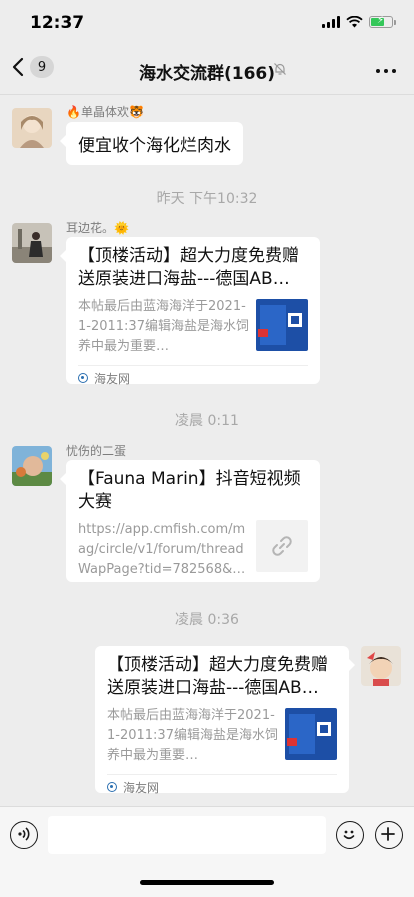  I want to click on battery-icon: ⚡, so click(381, 21).